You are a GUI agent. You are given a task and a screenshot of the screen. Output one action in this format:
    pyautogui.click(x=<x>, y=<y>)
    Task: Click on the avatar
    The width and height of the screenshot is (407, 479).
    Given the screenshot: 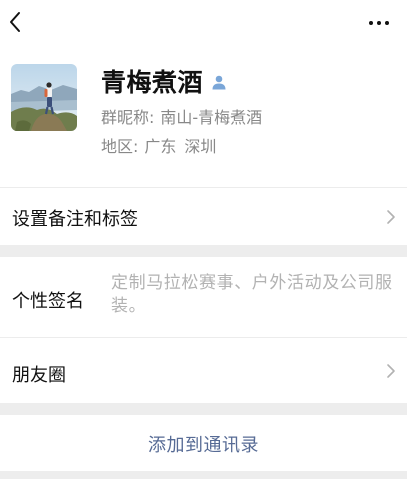 What is the action you would take?
    pyautogui.click(x=44, y=97)
    